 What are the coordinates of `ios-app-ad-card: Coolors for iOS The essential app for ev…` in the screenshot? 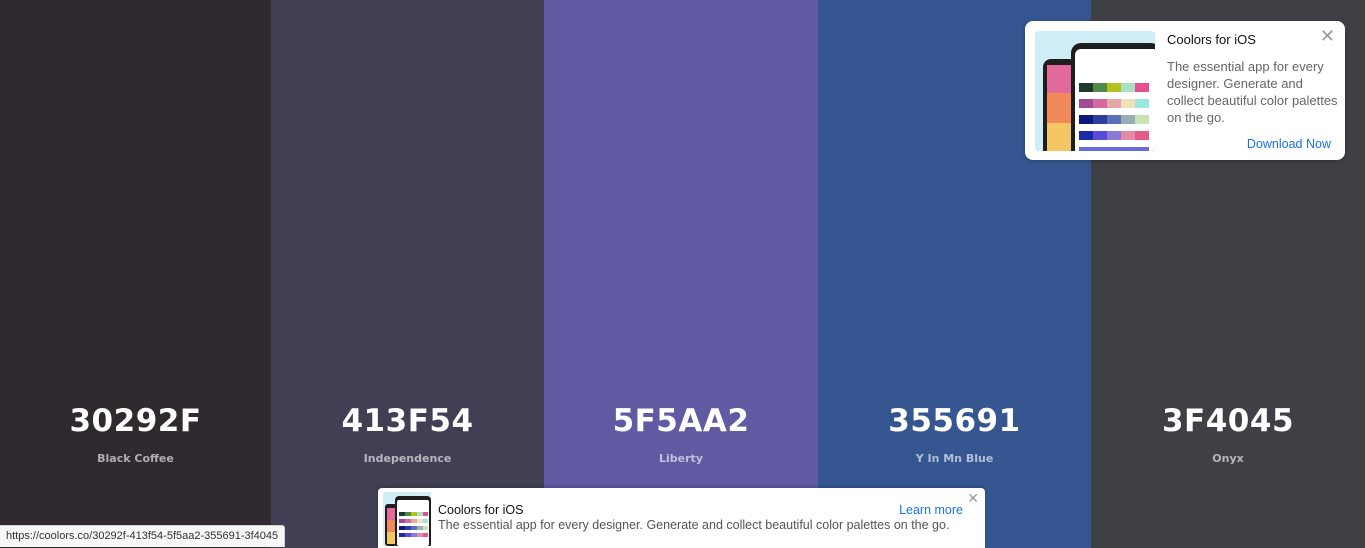 It's located at (1185, 90).